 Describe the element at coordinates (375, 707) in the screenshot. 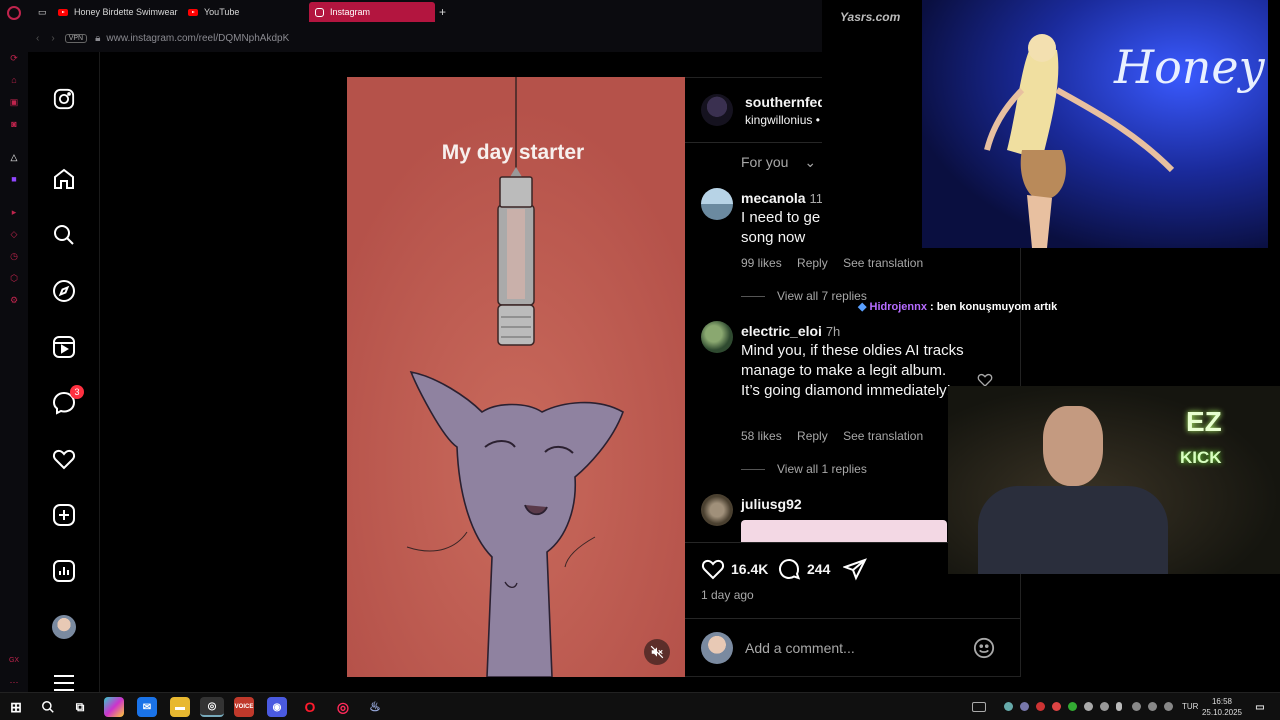

I see `steam-icon: ♨` at that location.